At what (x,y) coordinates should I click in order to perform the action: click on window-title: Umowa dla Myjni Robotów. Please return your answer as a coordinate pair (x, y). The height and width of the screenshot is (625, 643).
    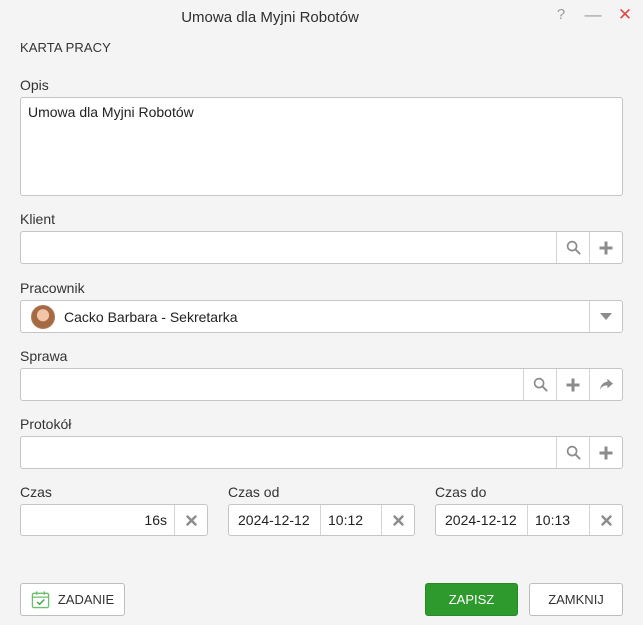
    Looking at the image, I should click on (270, 17).